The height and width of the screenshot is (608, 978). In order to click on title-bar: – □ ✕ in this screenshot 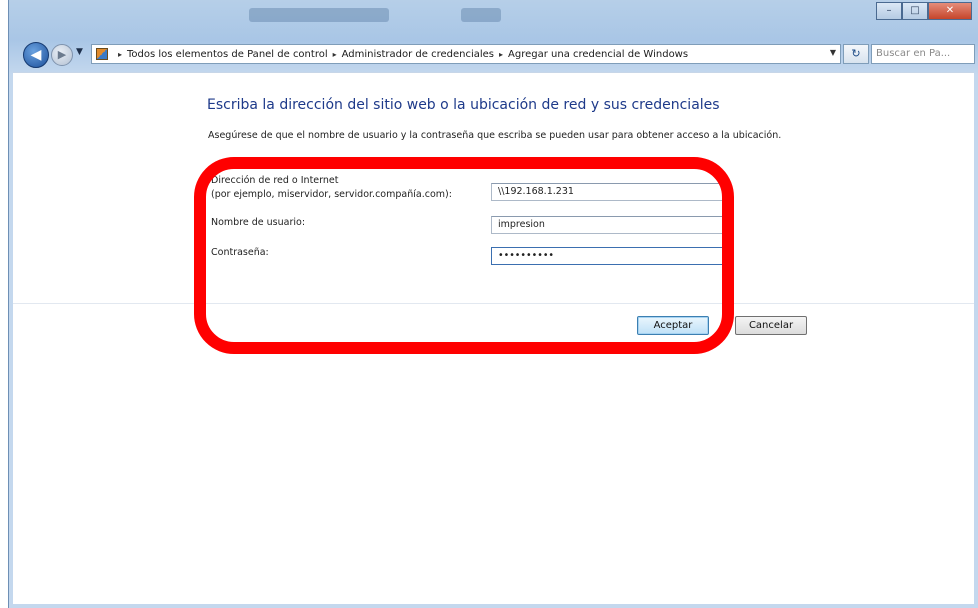, I will do `click(493, 19)`.